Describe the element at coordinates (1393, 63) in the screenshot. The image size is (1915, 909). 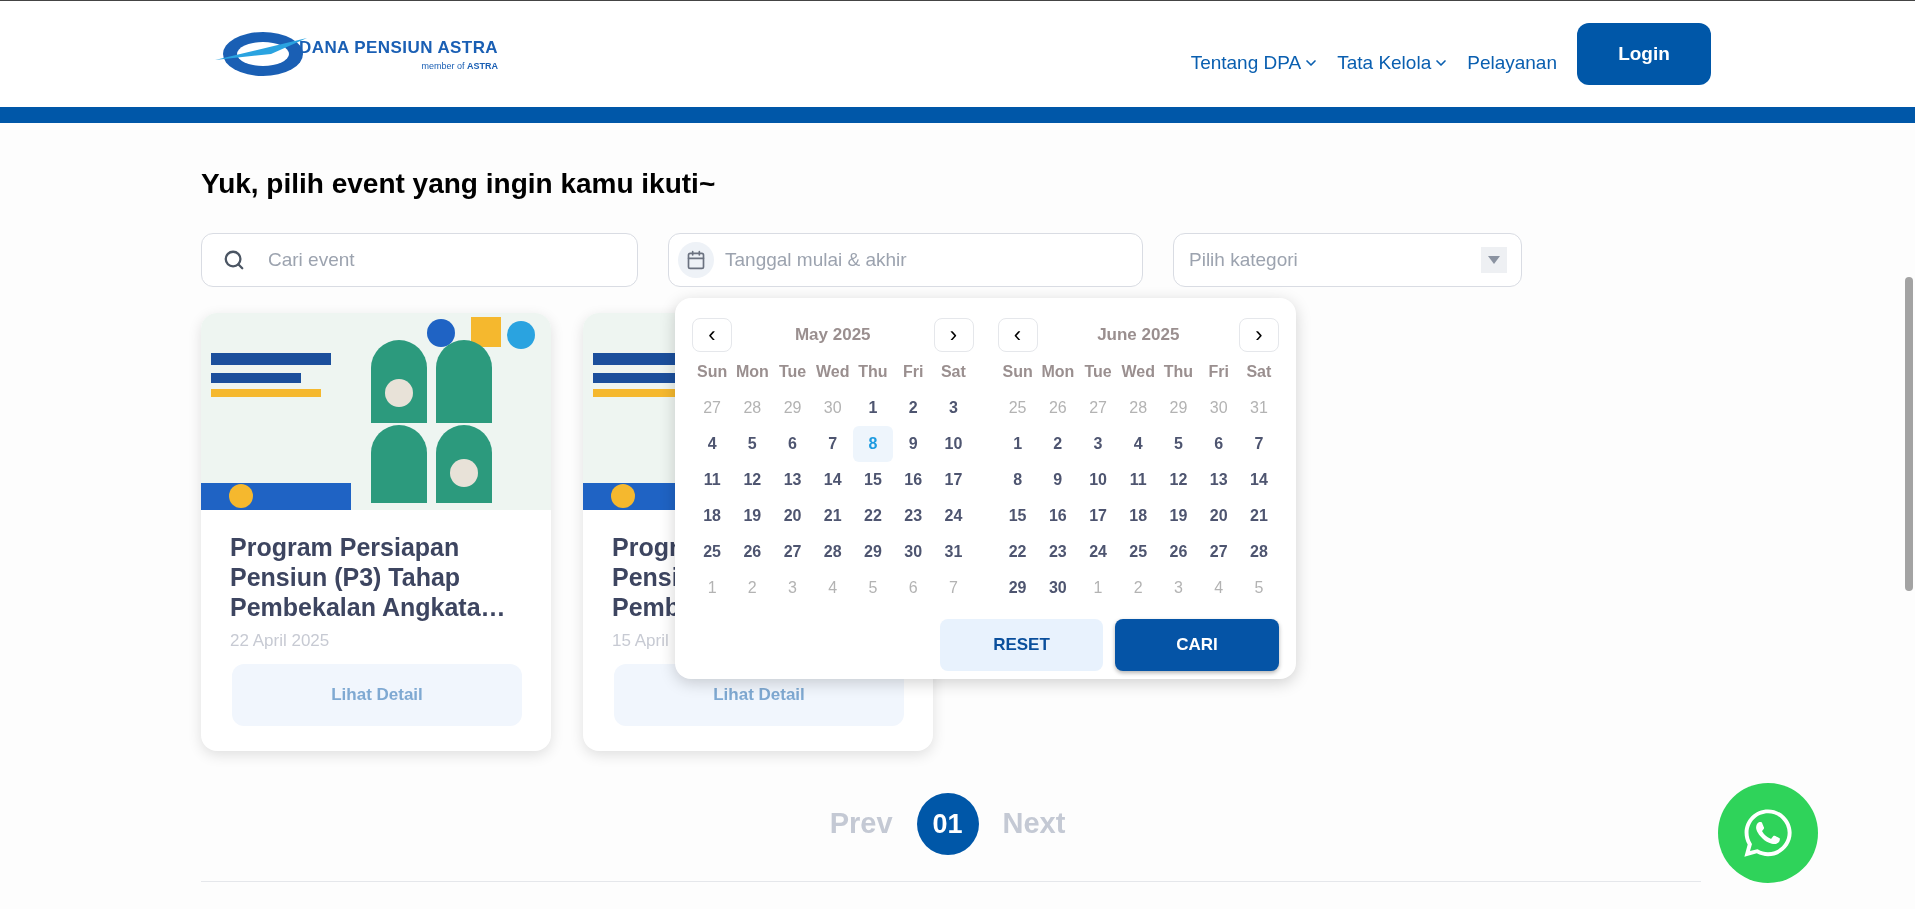
I see `nav-link: Tata Kelola` at that location.